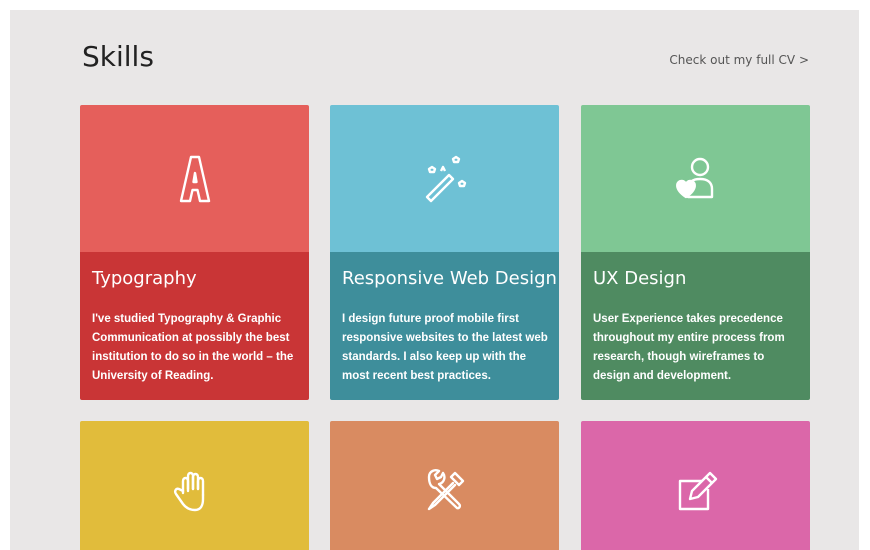 Image resolution: width=870 pixels, height=550 pixels. I want to click on hand-icon, so click(195, 491).